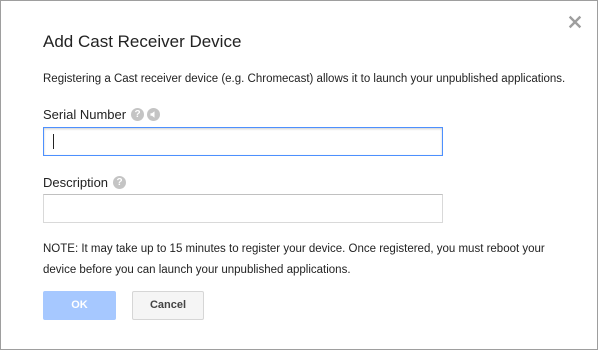  Describe the element at coordinates (154, 114) in the screenshot. I see `audio-icon` at that location.